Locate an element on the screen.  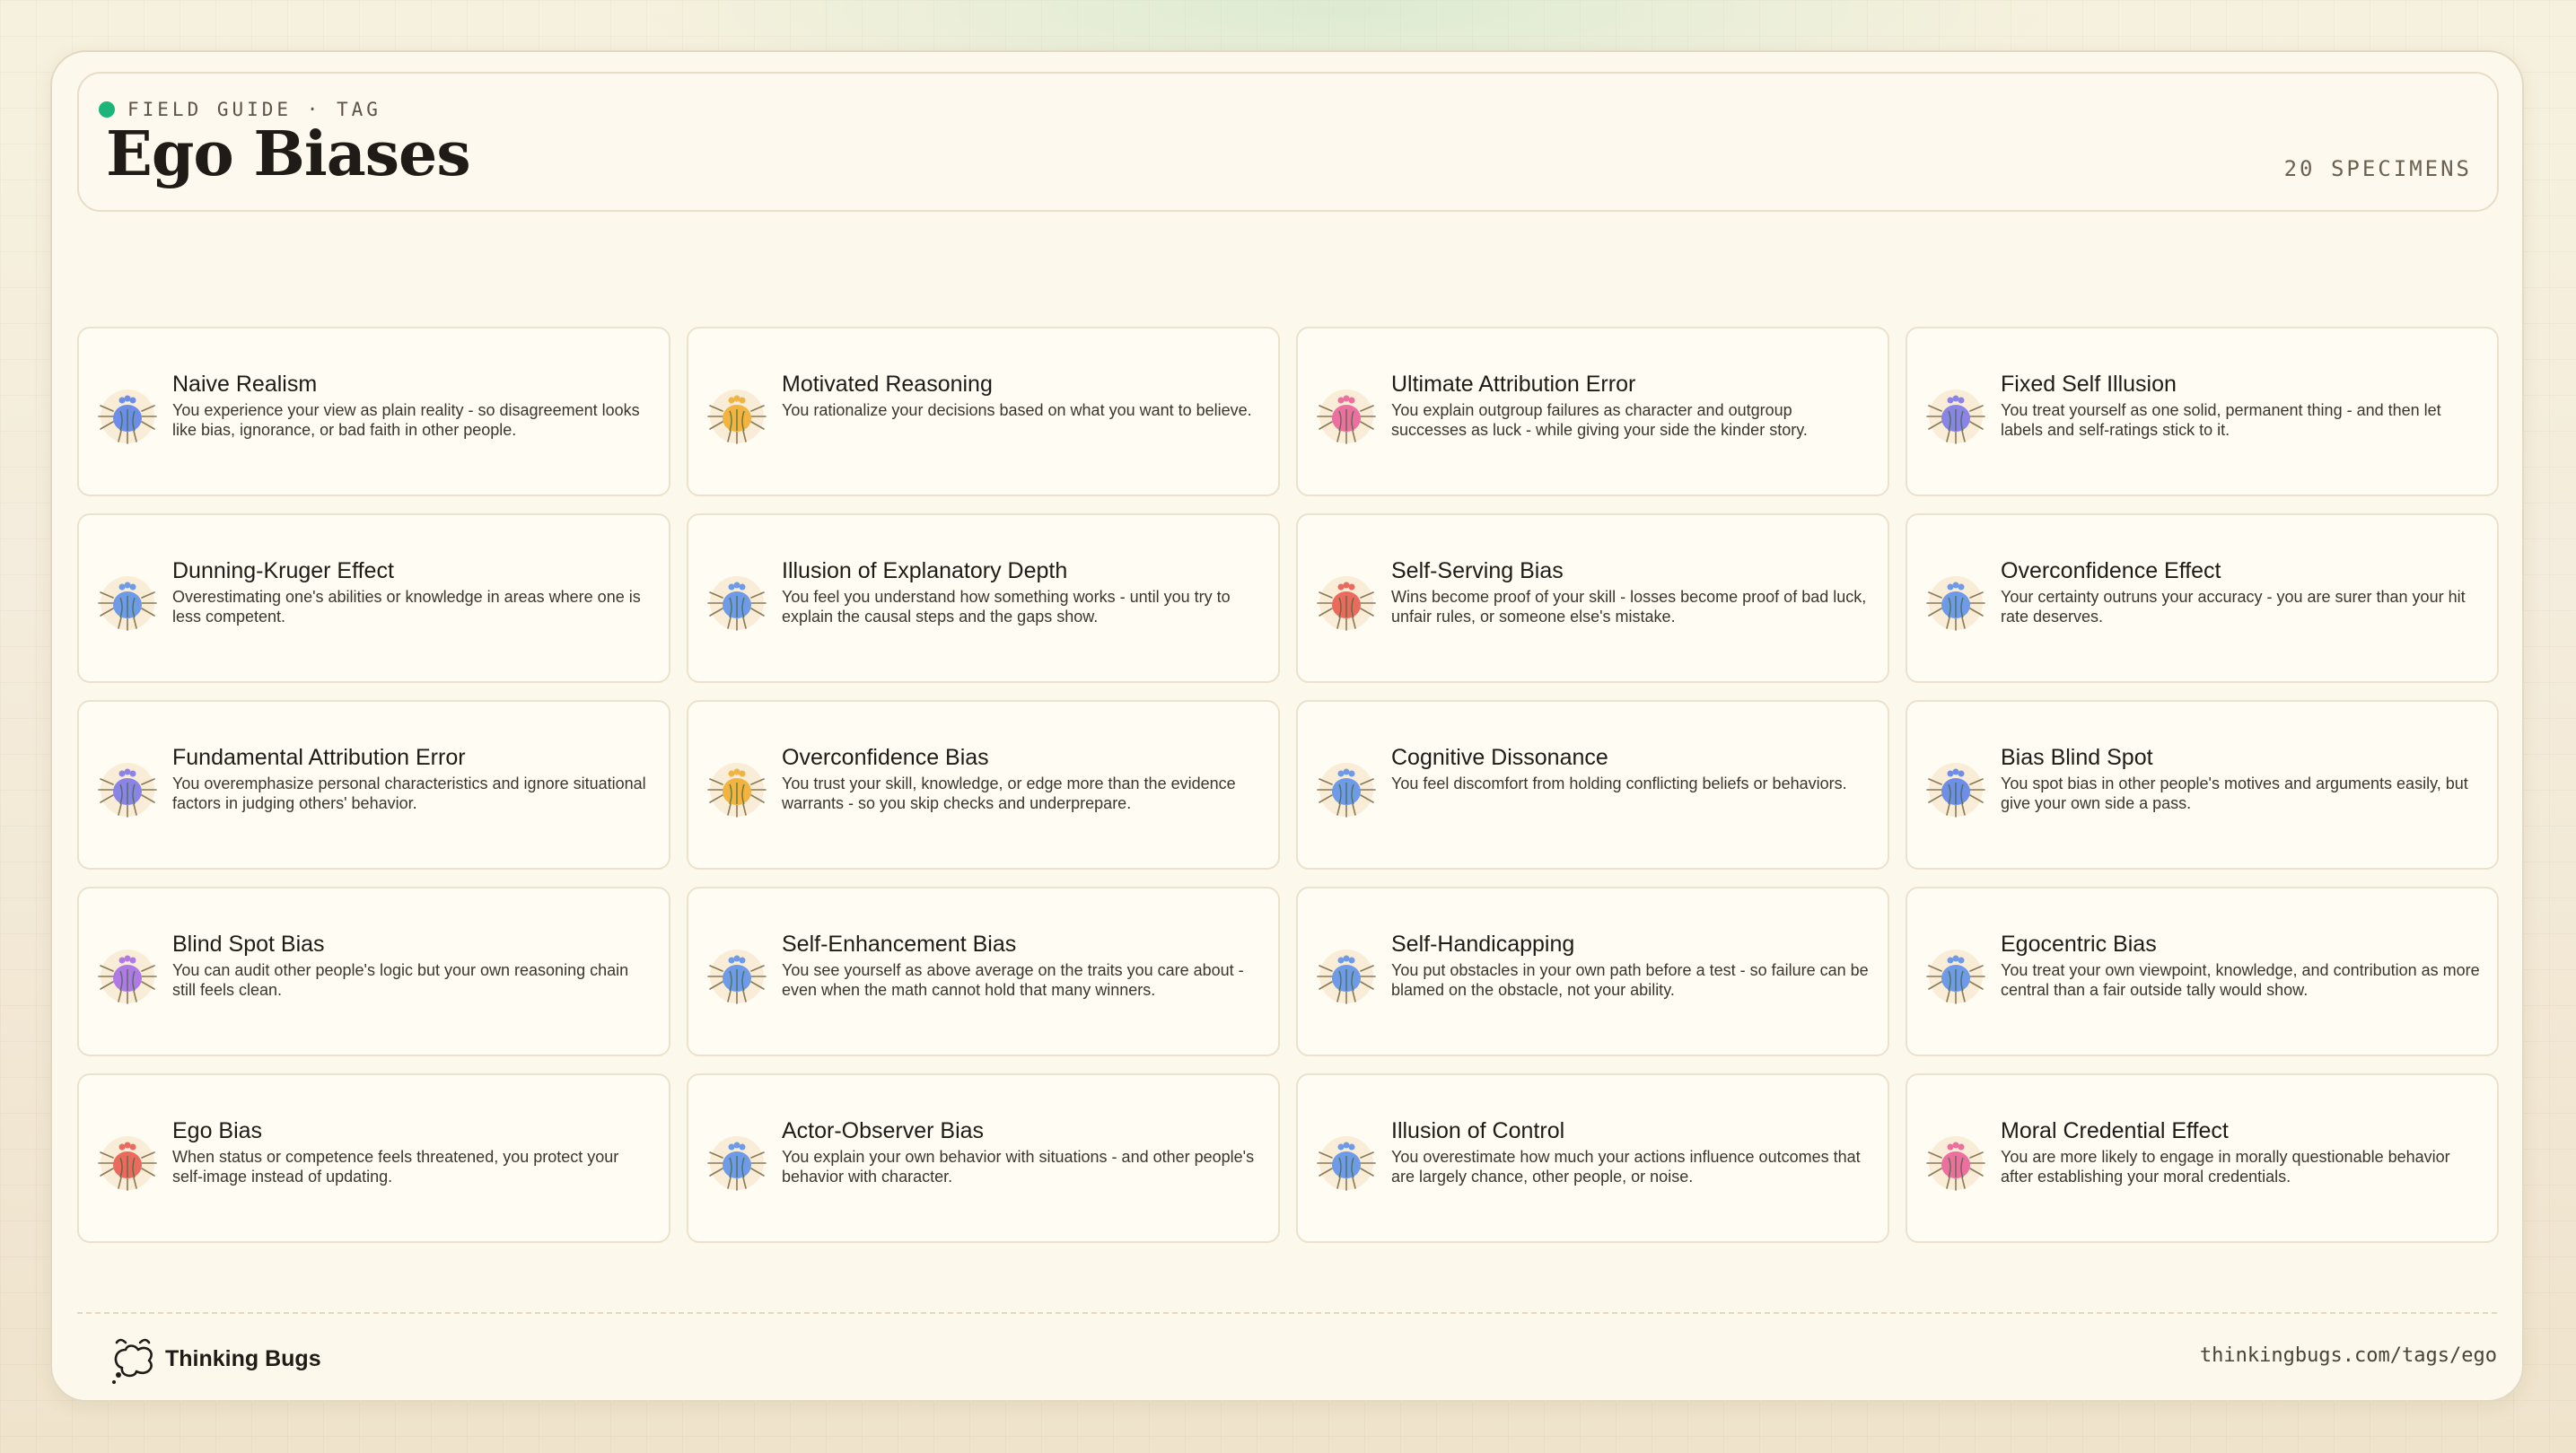
card-title: Ego Bias is located at coordinates (217, 1130).